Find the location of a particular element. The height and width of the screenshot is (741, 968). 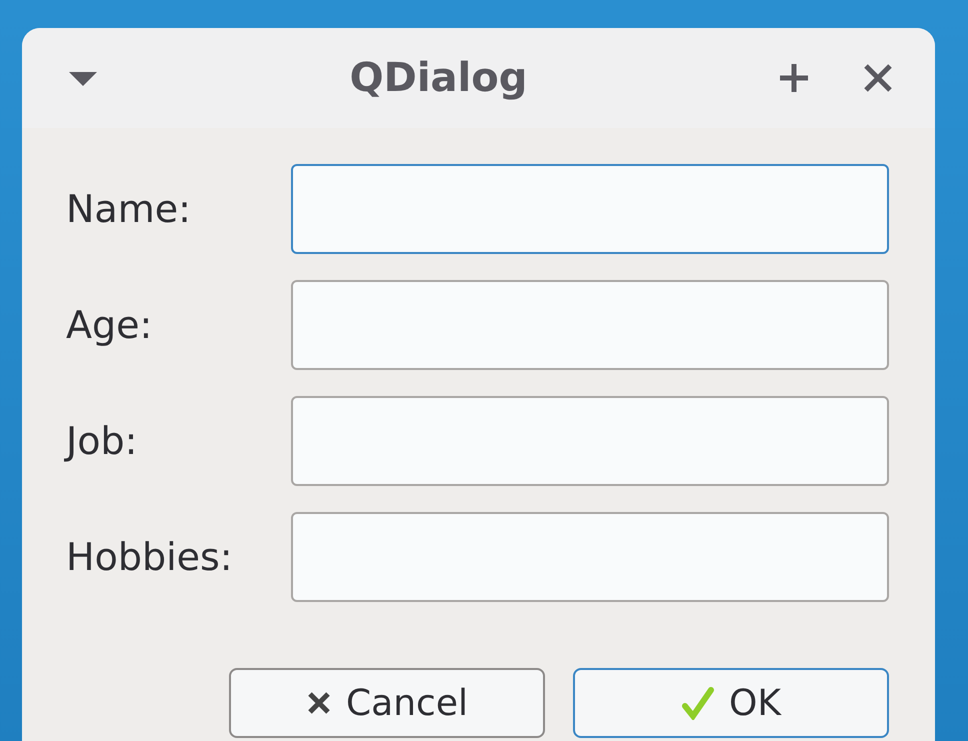

ok-button: OK is located at coordinates (731, 703).